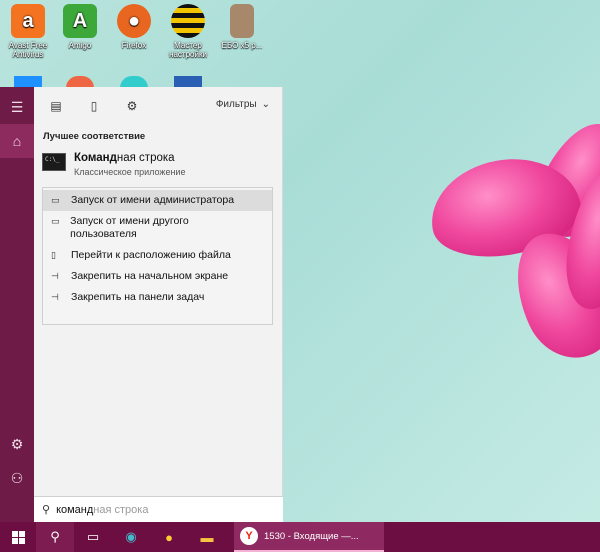  I want to click on home-icon: ⌂, so click(17, 141).